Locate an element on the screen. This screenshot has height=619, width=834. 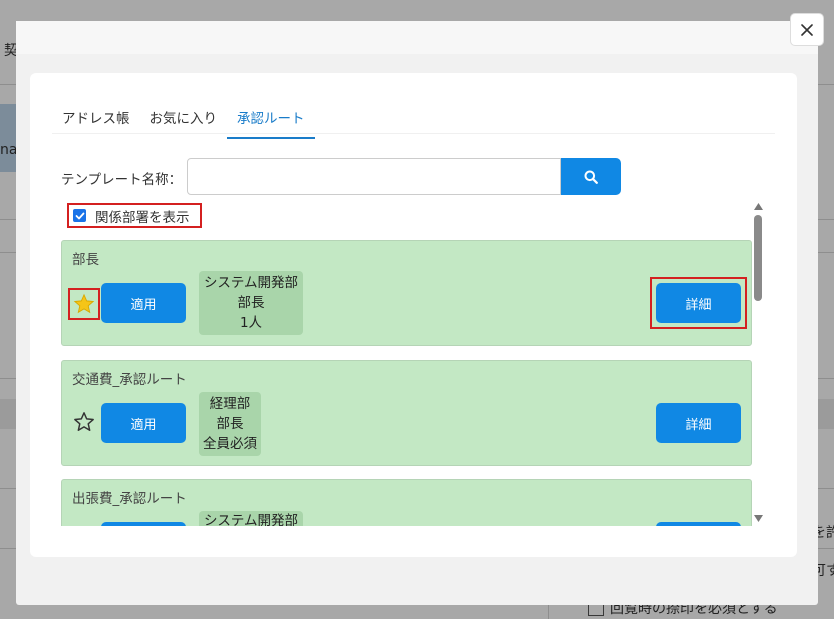
scroll-down-arrow is located at coordinates (758, 518).